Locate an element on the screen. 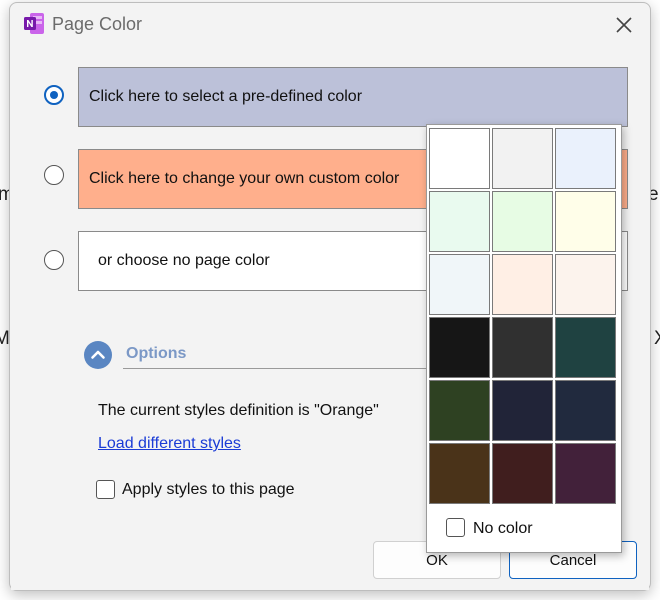 This screenshot has width=660, height=600. load-styles-link: Load different styles is located at coordinates (169, 444).